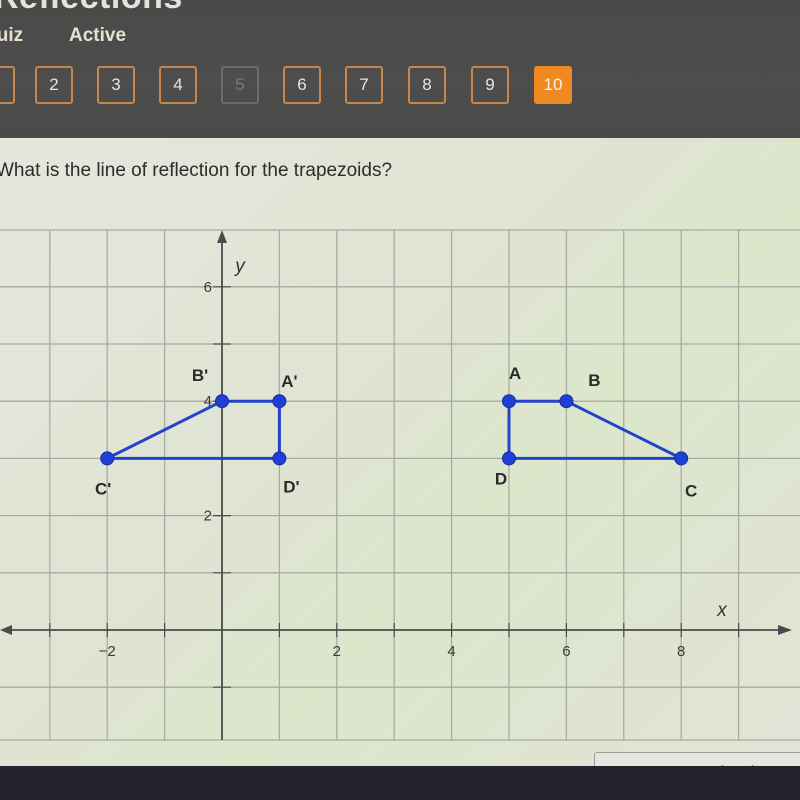  I want to click on x-tick-label: 8, so click(681, 651).